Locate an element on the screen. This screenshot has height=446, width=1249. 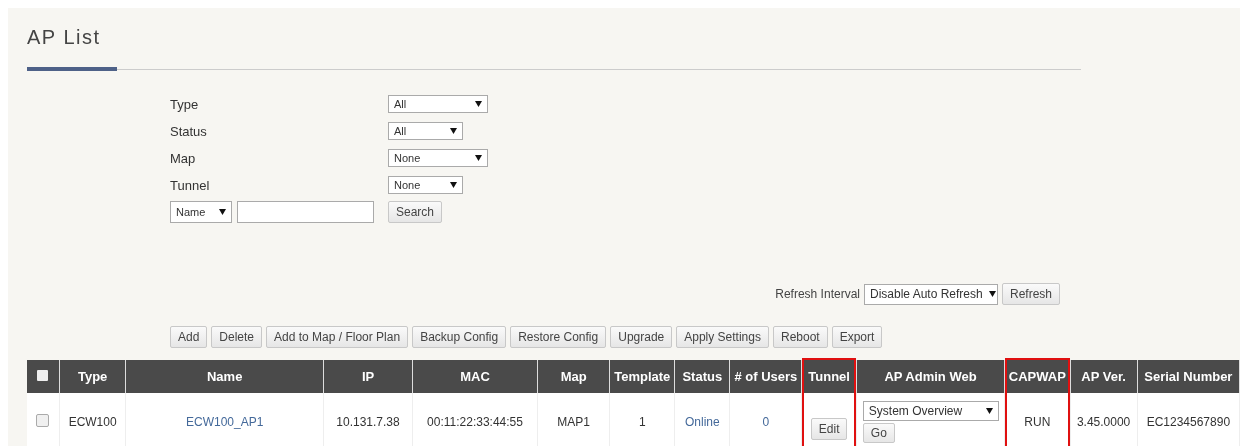
column-header: Template is located at coordinates (642, 376).